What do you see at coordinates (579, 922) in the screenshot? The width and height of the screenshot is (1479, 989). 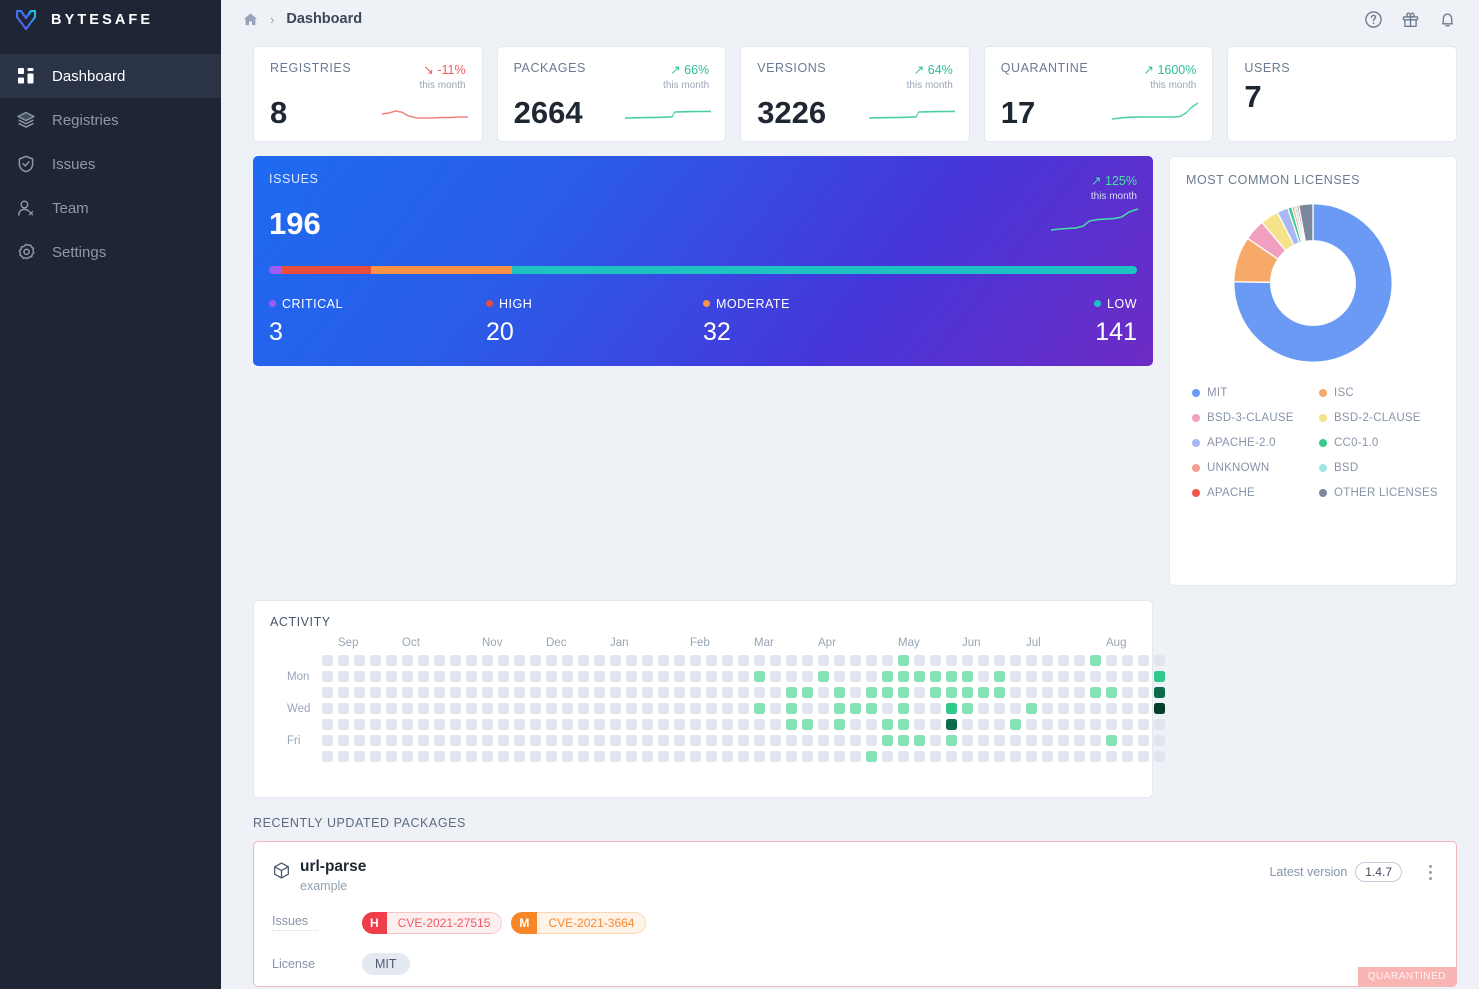 I see `cve-badge-moderate: M CVE-2021-3664` at bounding box center [579, 922].